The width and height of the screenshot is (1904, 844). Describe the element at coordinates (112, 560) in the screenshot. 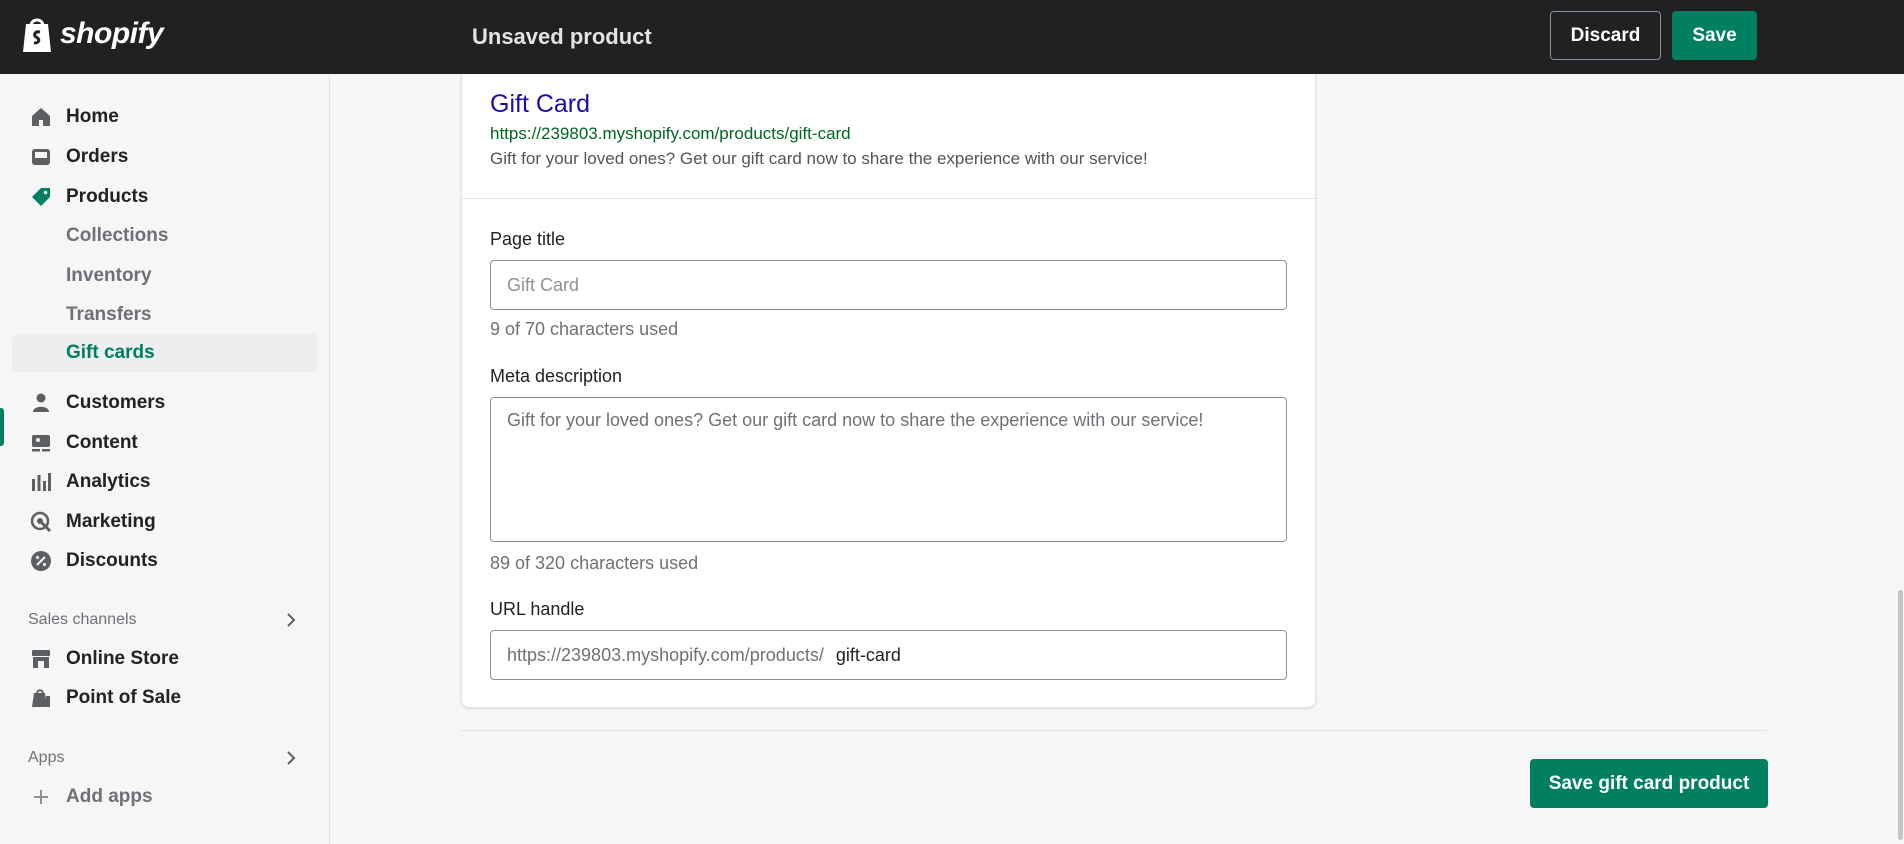

I see `sidebar-item-label: Discounts` at that location.